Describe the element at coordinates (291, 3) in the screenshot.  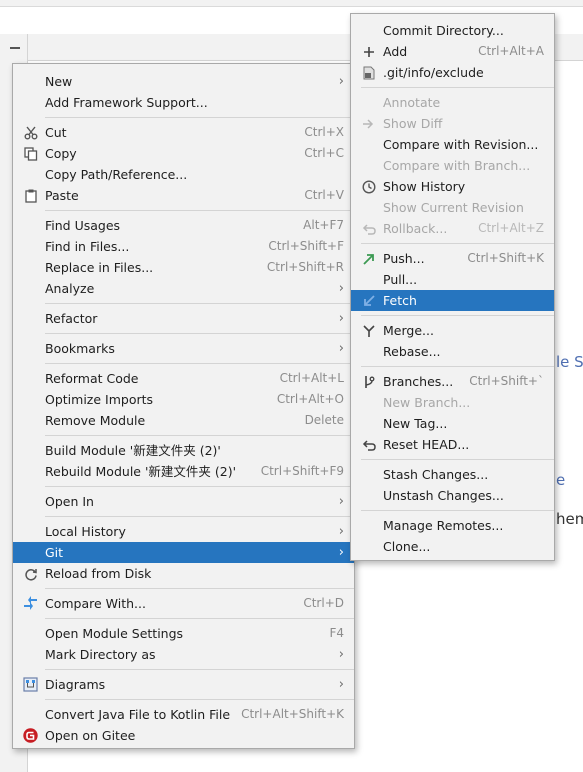
I see `window-top-bar` at that location.